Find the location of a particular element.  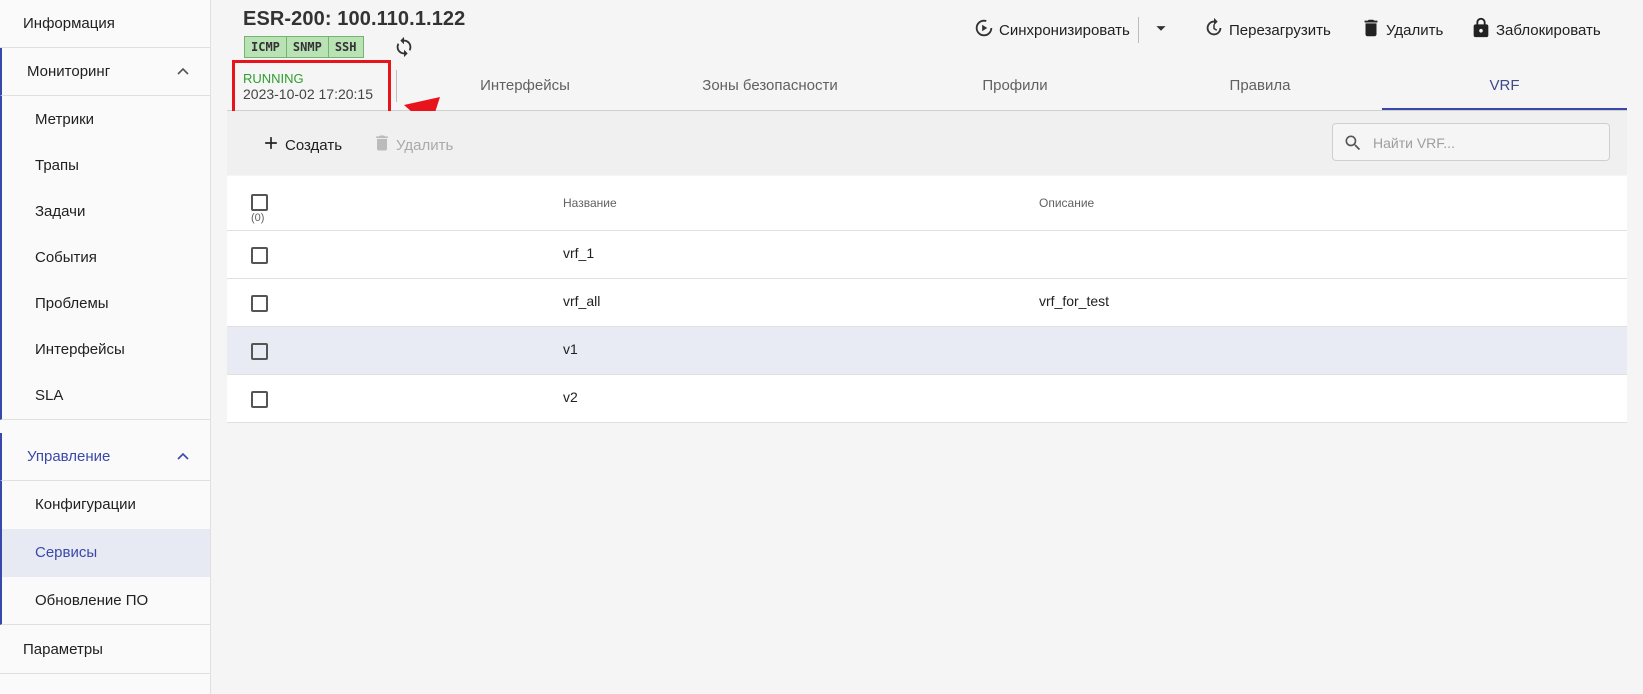

sidebar-item-info: Информация is located at coordinates (105, 24).